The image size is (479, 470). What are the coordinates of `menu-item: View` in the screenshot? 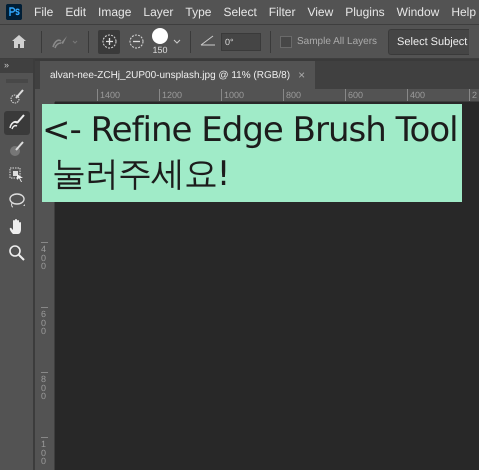 It's located at (320, 12).